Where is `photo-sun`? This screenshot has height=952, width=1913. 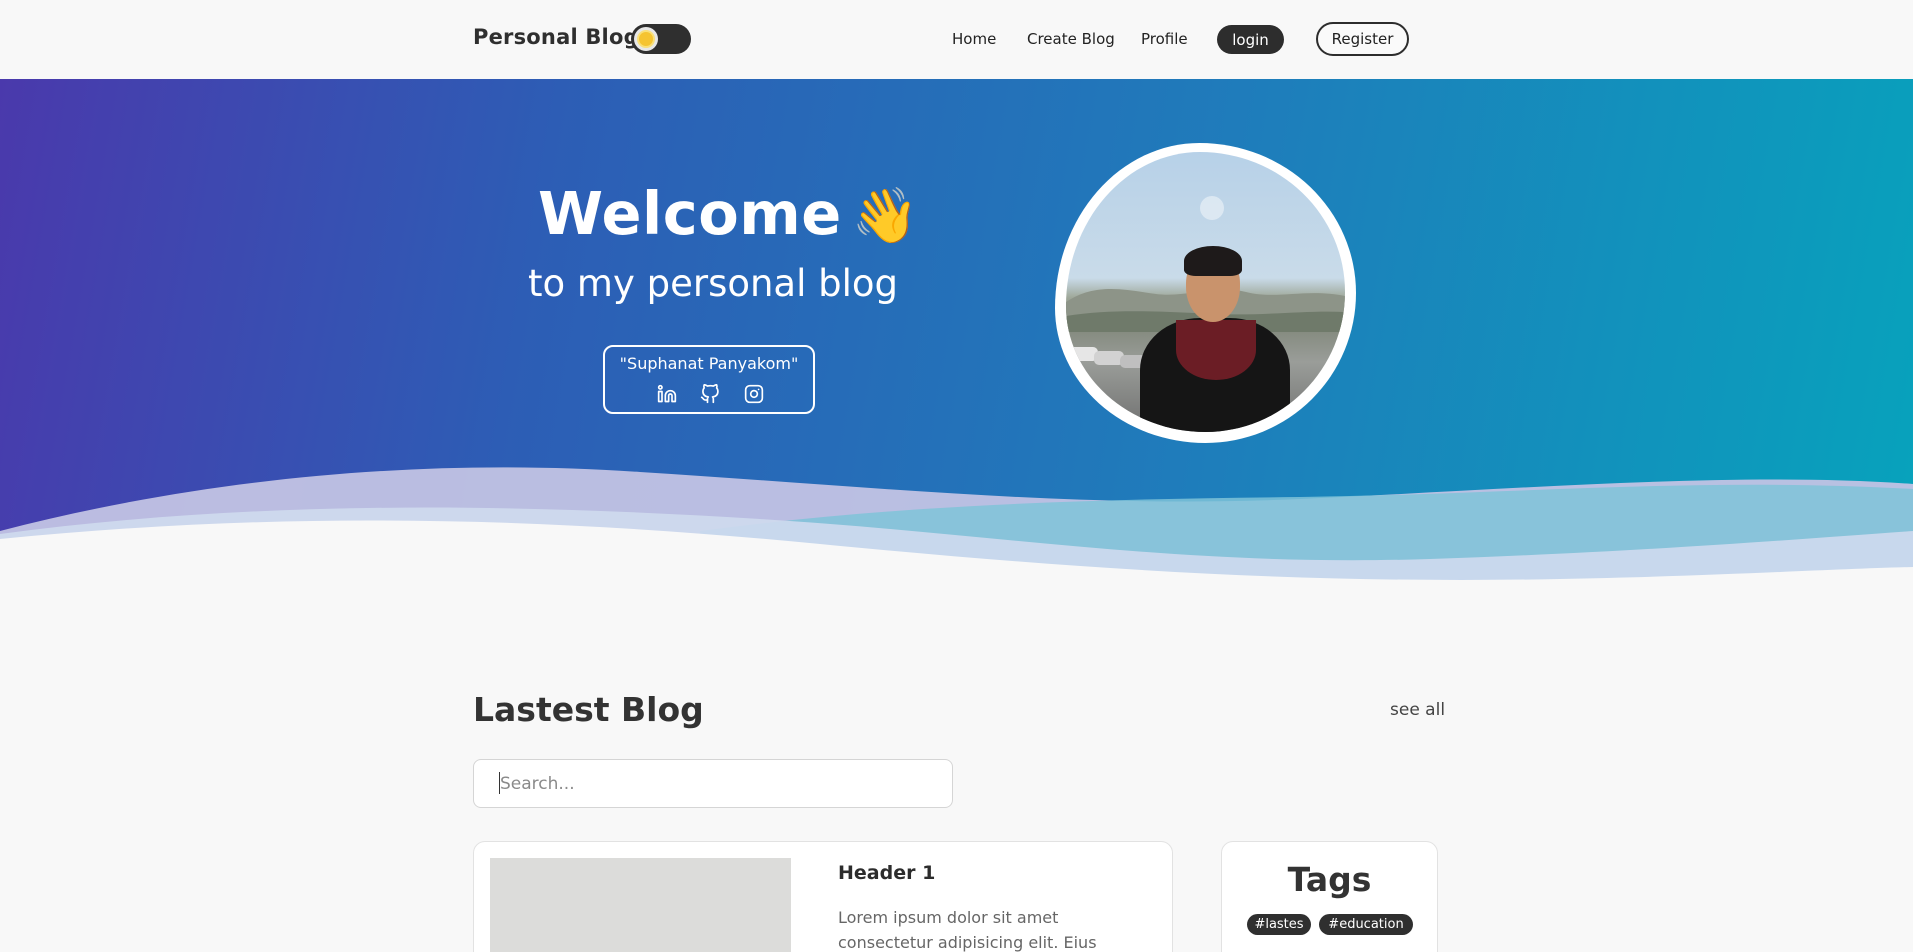
photo-sun is located at coordinates (1212, 208).